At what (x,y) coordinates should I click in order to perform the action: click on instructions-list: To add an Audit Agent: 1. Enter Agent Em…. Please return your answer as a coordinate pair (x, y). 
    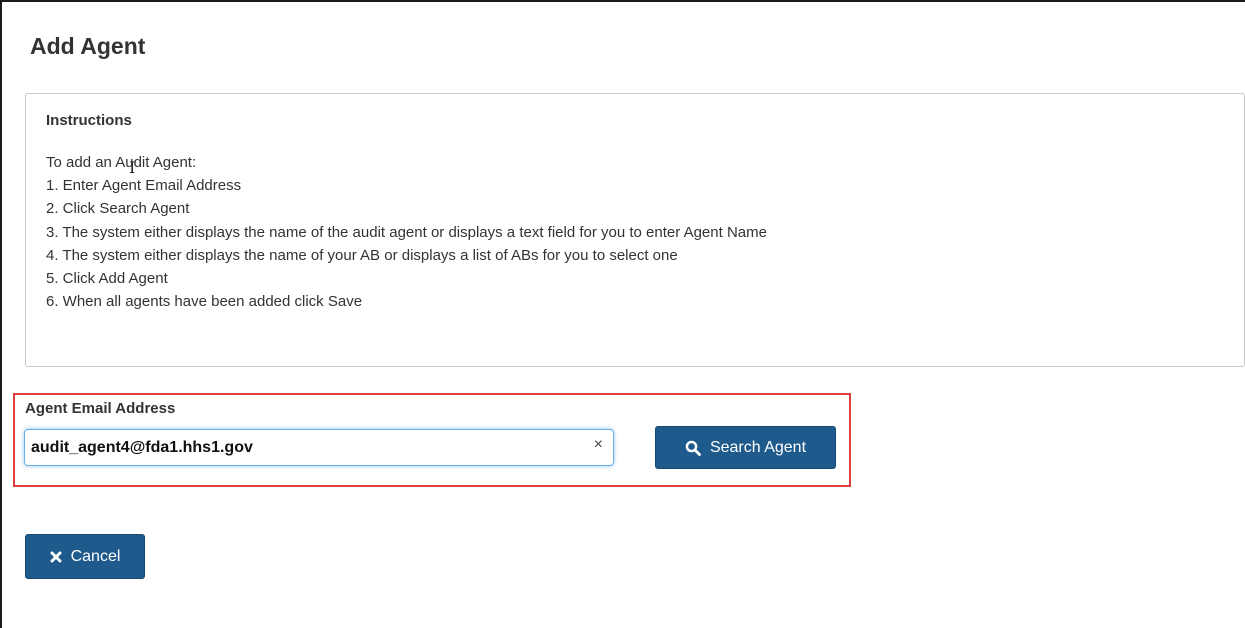
    Looking at the image, I should click on (406, 232).